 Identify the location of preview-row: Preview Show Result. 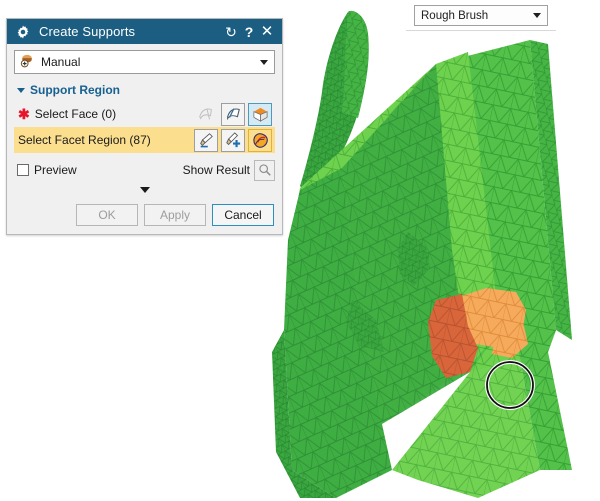
(144, 170).